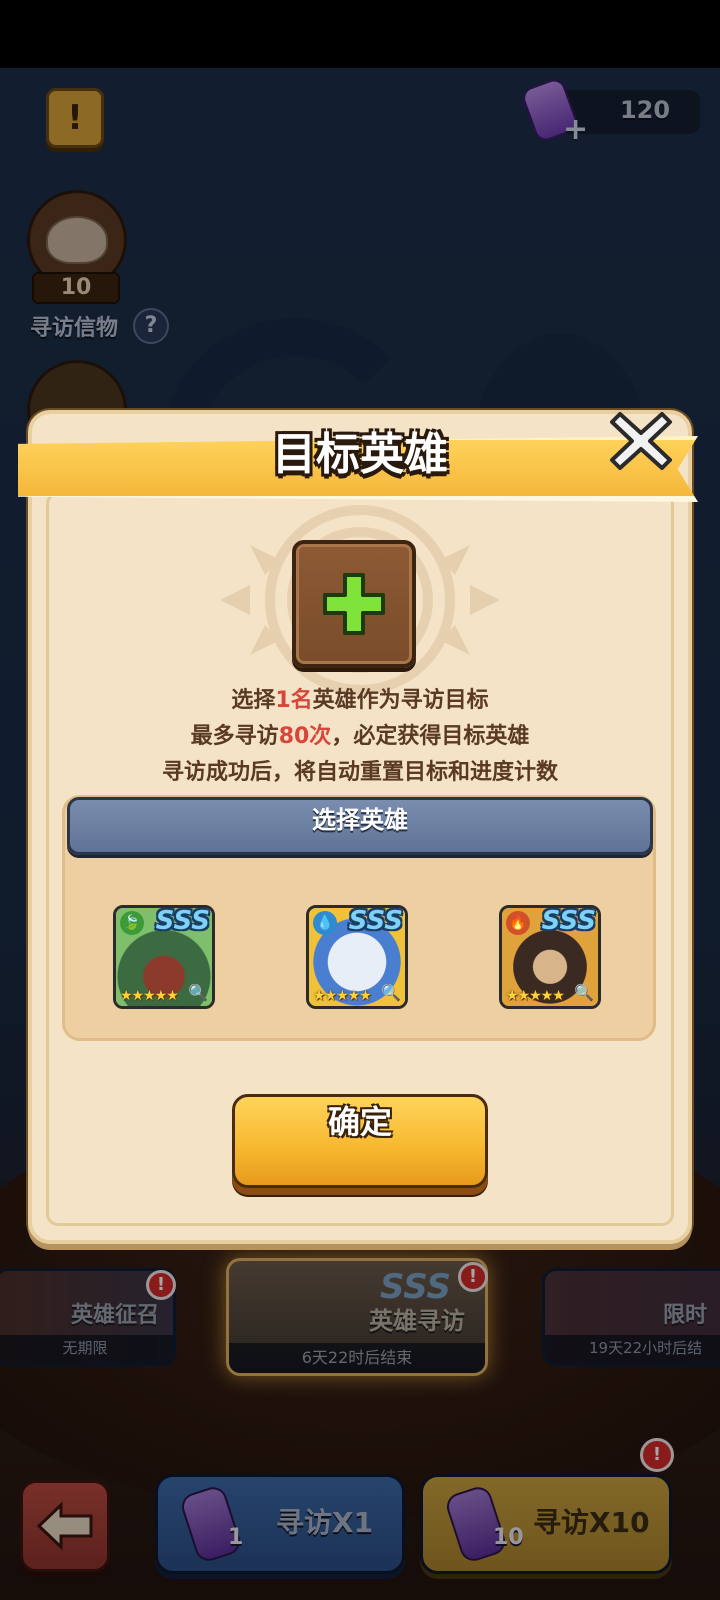 This screenshot has width=720, height=1600. Describe the element at coordinates (360, 34) in the screenshot. I see `status-bar` at that location.